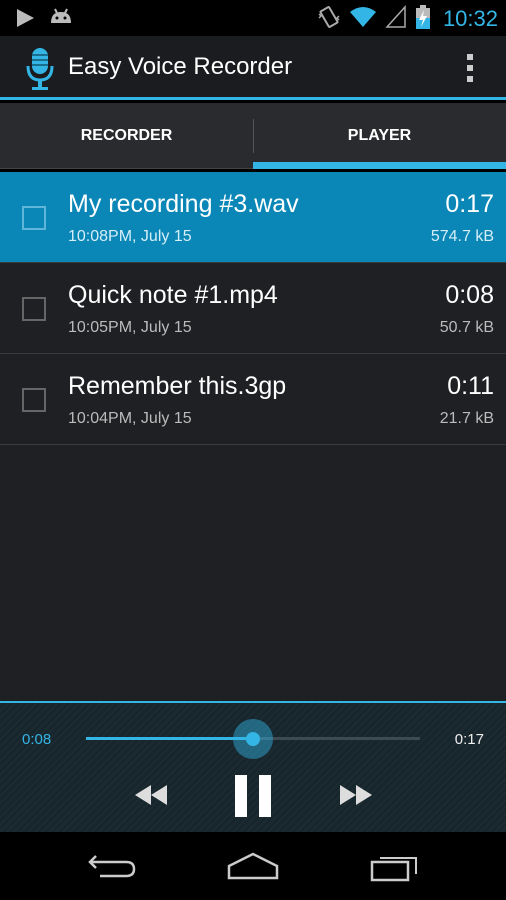 Image resolution: width=506 pixels, height=900 pixels. Describe the element at coordinates (126, 168) in the screenshot. I see `tab-bar-bottom-line` at that location.